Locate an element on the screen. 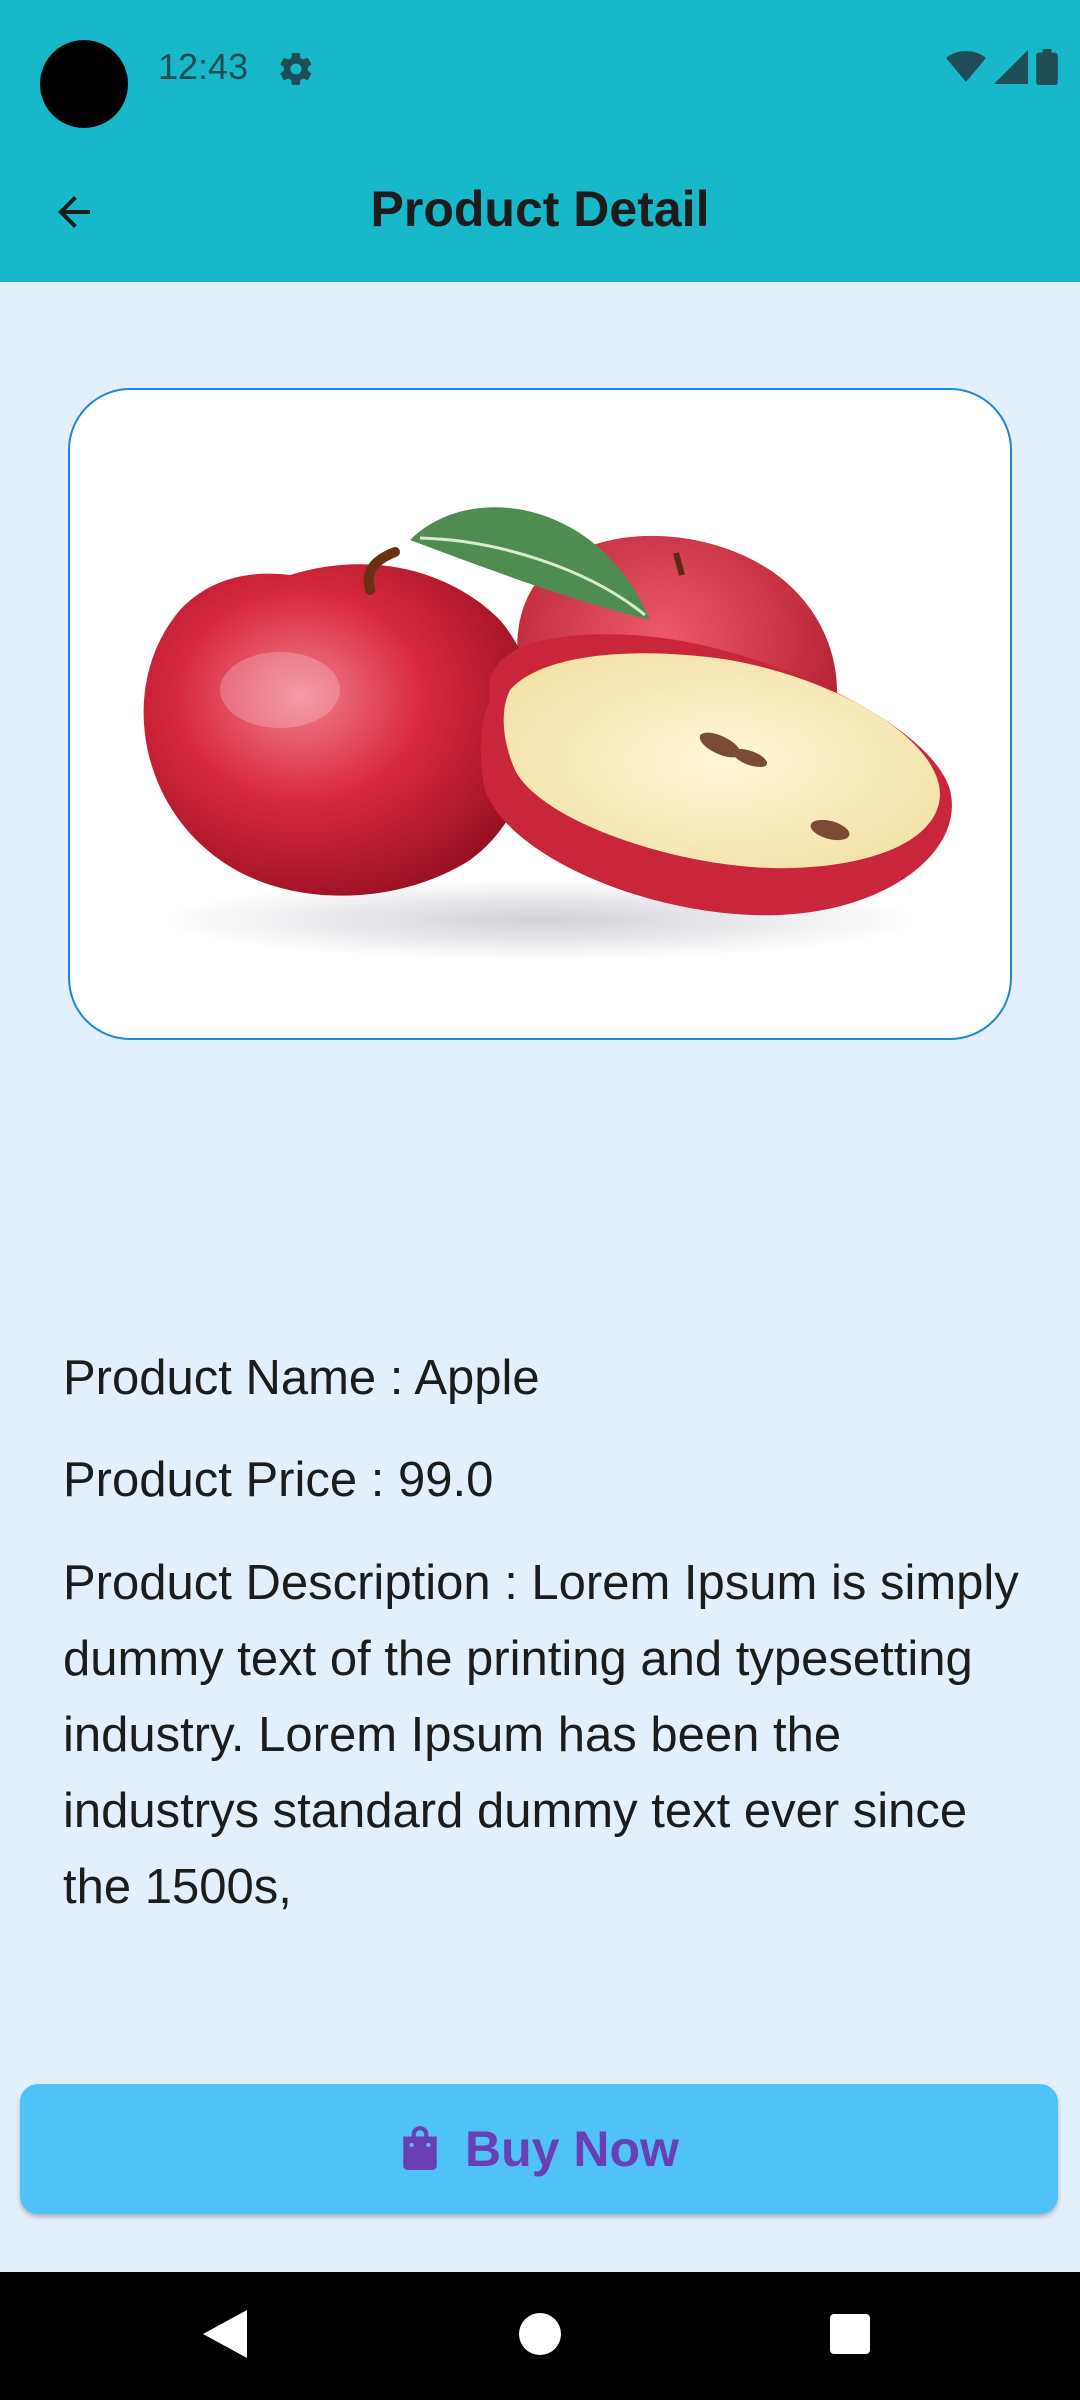 This screenshot has height=2400, width=1080. status-icons is located at coordinates (1002, 69).